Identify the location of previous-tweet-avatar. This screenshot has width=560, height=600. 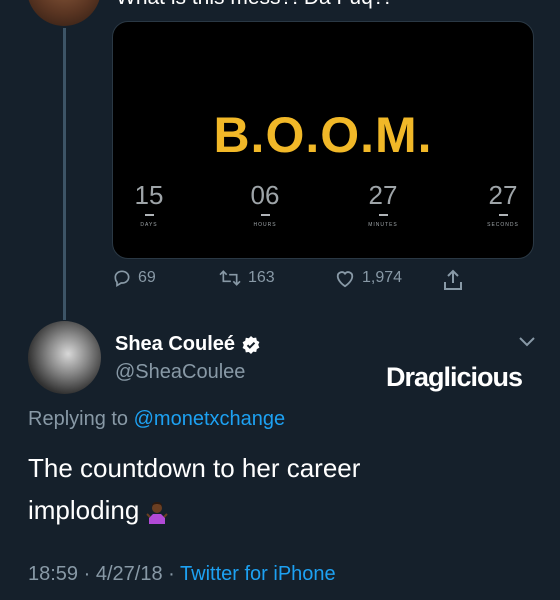
(64, 13).